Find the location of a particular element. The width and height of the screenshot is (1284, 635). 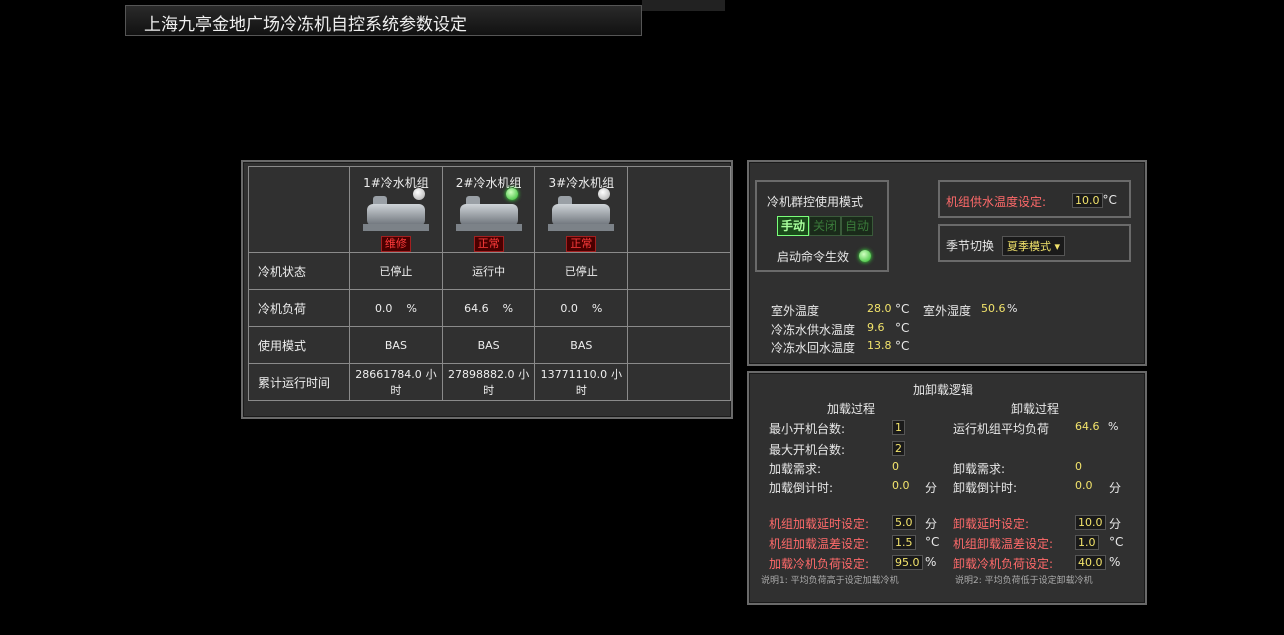

note-1: 说明1: 平均负荷高于设定加载冷机 is located at coordinates (830, 581).